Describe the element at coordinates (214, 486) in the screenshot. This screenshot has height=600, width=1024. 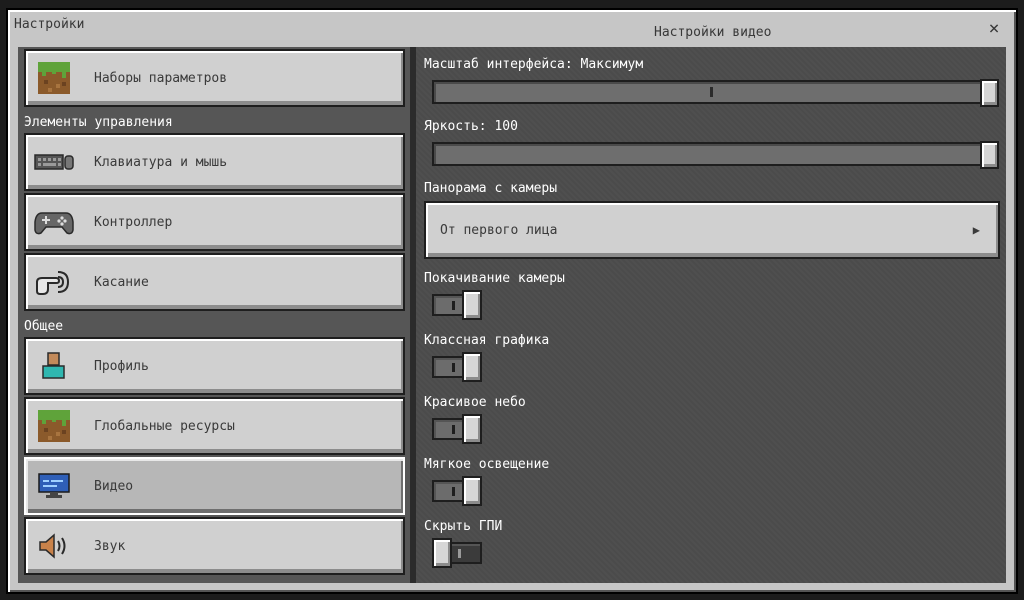
I see `sidebar-item-video: Видео` at that location.